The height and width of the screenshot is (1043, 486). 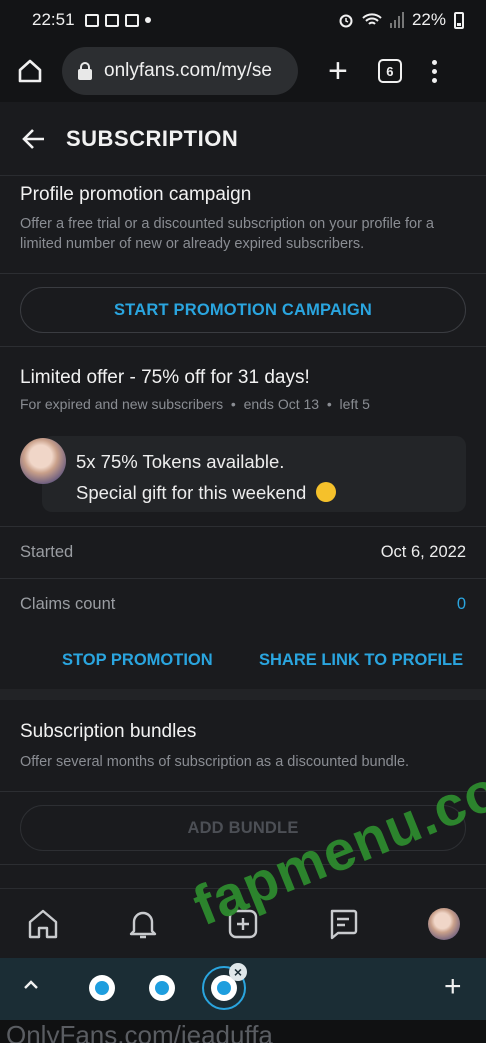 I want to click on browser-menu-icon, so click(x=434, y=71).